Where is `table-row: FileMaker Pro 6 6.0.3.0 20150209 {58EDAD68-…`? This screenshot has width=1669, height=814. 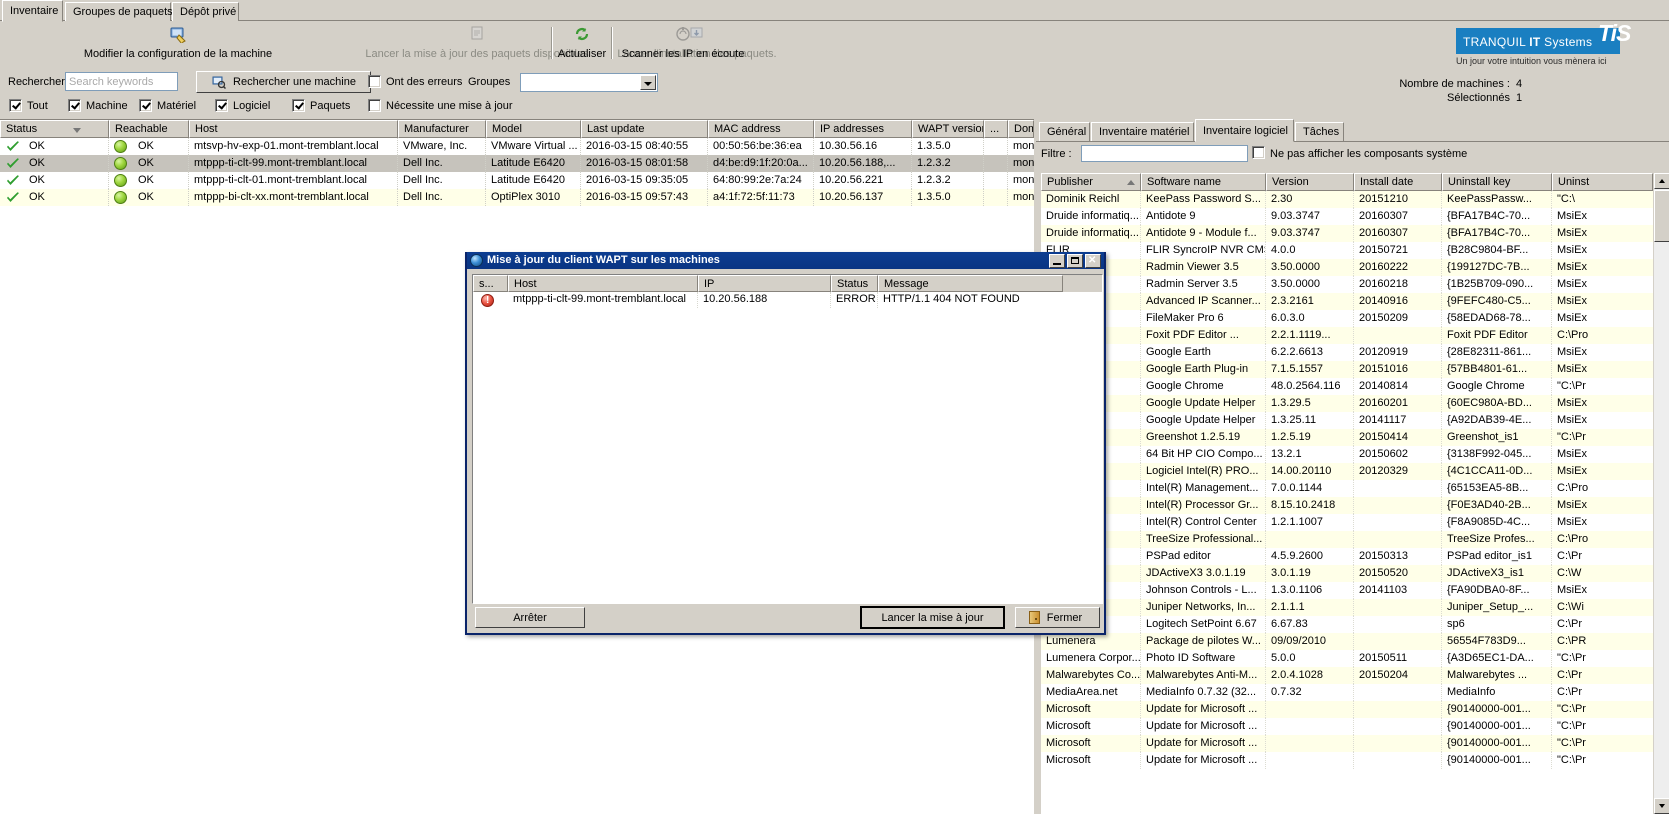
table-row: FileMaker Pro 6 6.0.3.0 20150209 {58EDAD68-… is located at coordinates (1355, 318).